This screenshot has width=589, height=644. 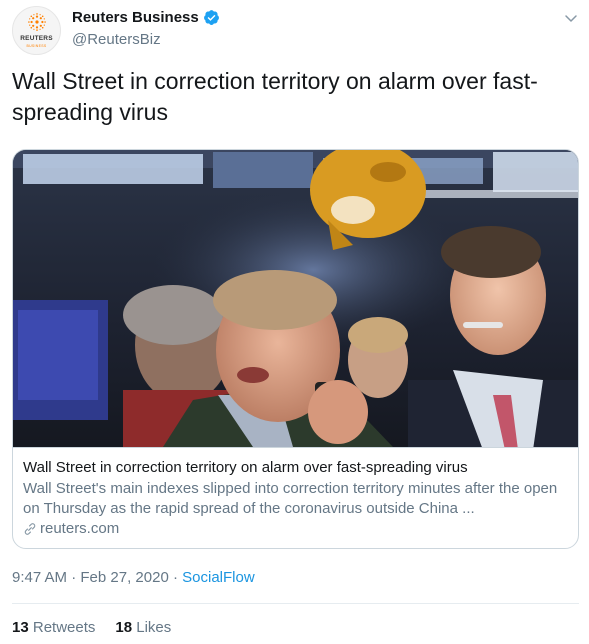 I want to click on retweets-stat: 13 Retweets, so click(x=53, y=627).